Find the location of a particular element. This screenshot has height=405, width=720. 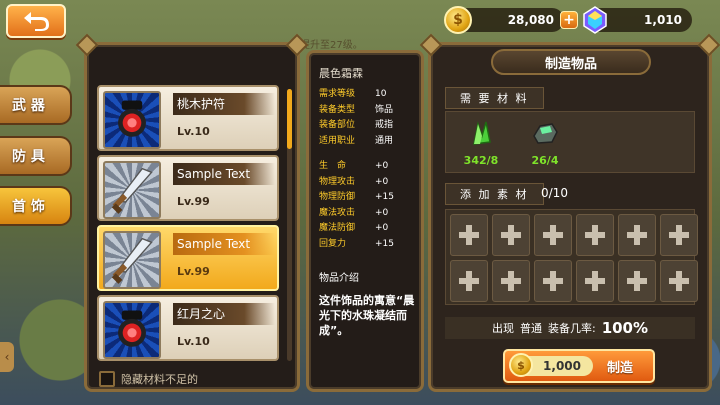

add-gold-button: + is located at coordinates (569, 20).